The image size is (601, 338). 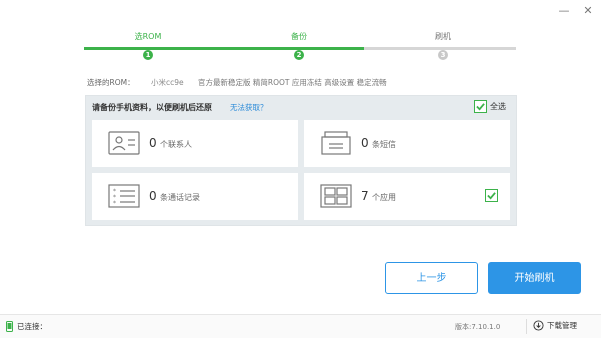 I want to click on apps-count: 7, so click(x=365, y=196).